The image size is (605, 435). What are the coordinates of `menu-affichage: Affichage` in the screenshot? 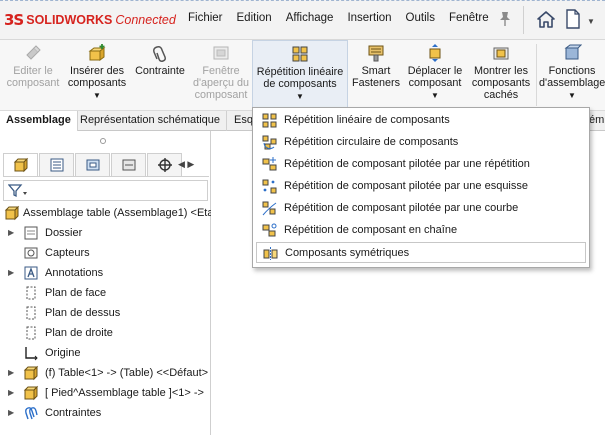 It's located at (310, 18).